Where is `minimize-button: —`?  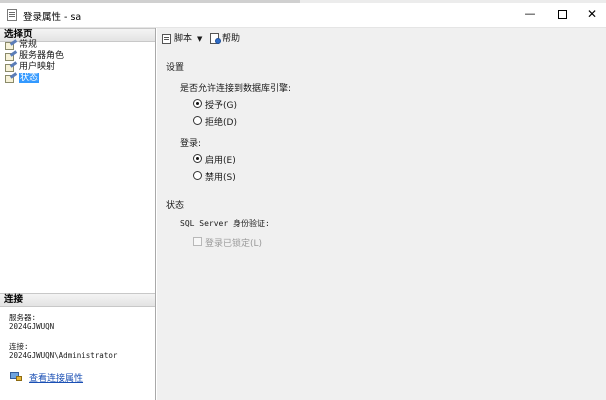
minimize-button: — is located at coordinates (530, 14).